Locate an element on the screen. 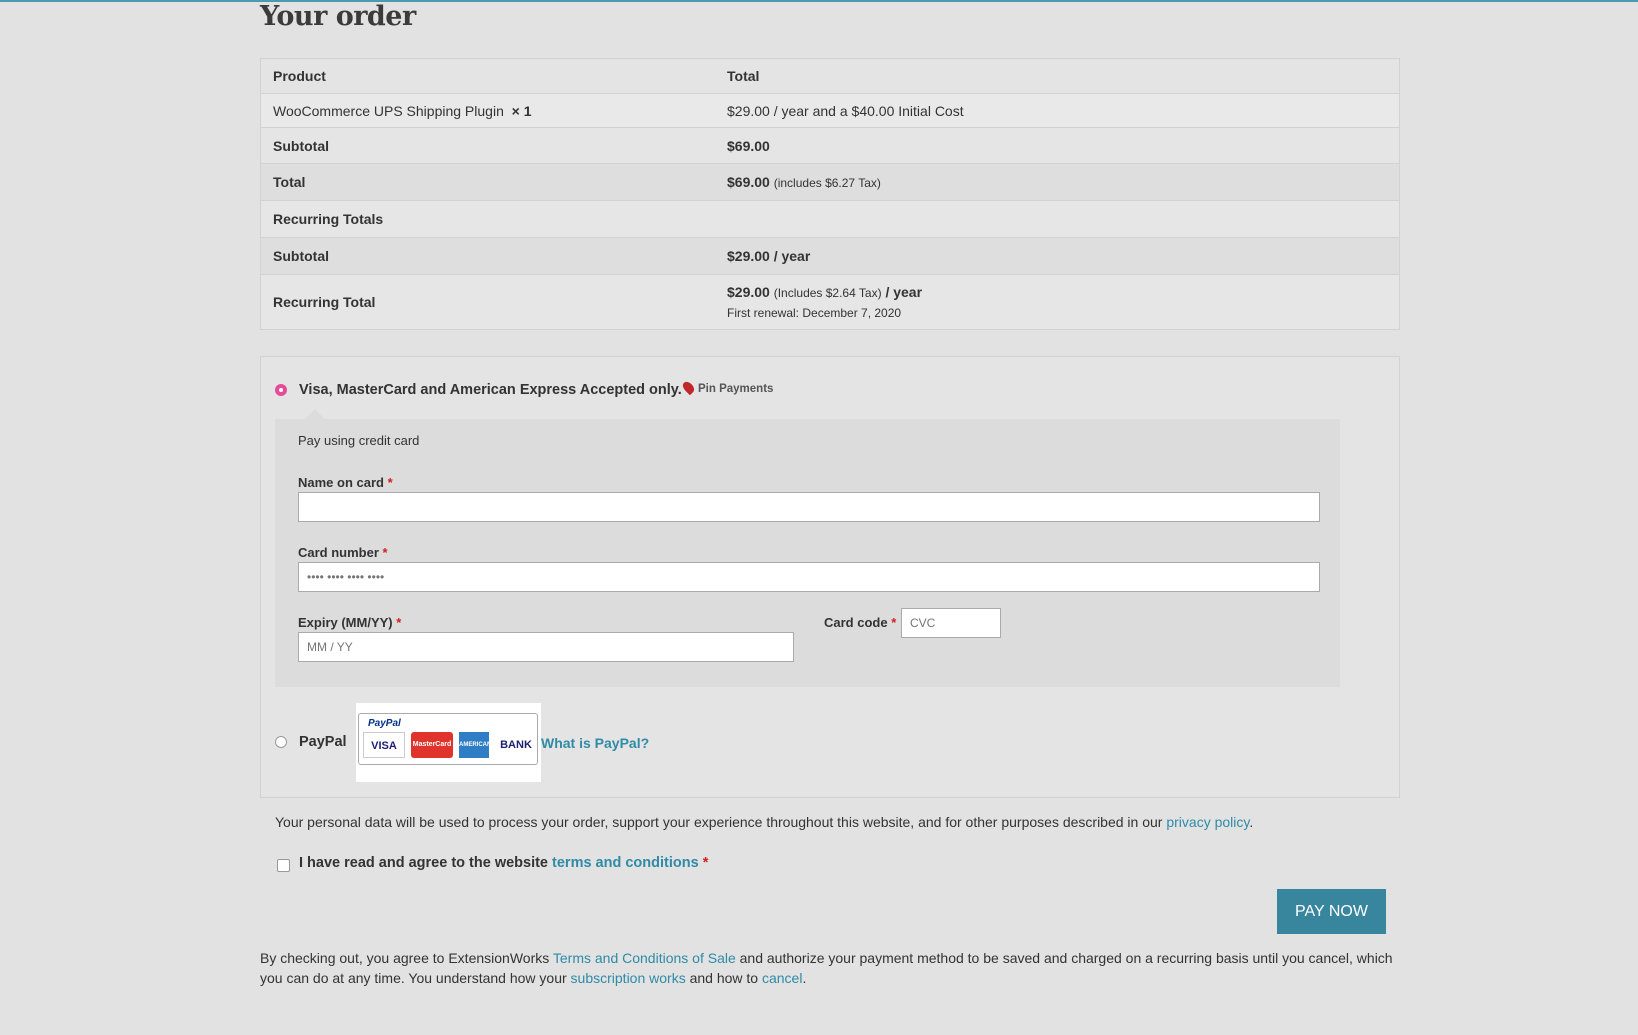  pay-now-button: PAY NOW is located at coordinates (1331, 911).